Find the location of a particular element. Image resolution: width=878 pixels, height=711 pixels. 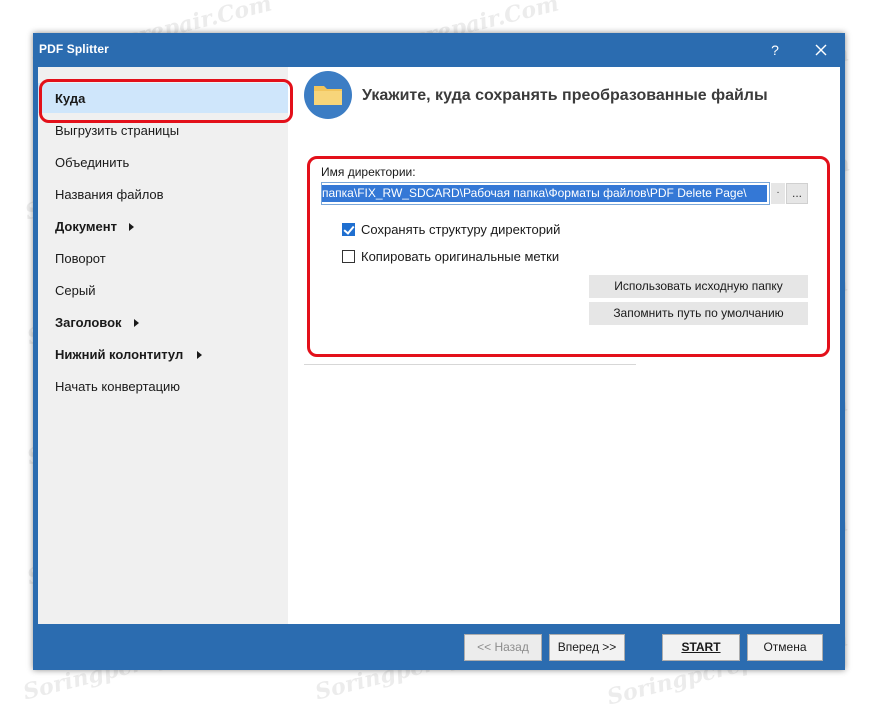

sidebar-item-file-names: Названия файлов is located at coordinates (163, 194).